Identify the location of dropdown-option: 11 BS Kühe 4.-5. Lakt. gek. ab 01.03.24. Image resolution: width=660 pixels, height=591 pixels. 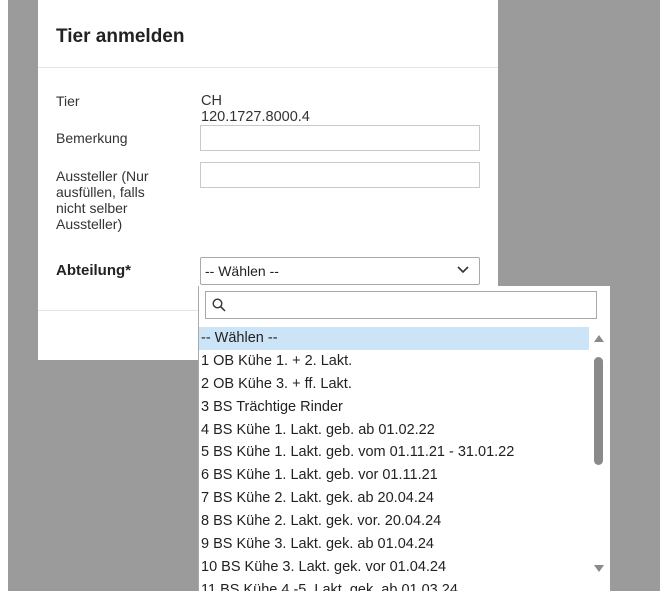
(394, 585).